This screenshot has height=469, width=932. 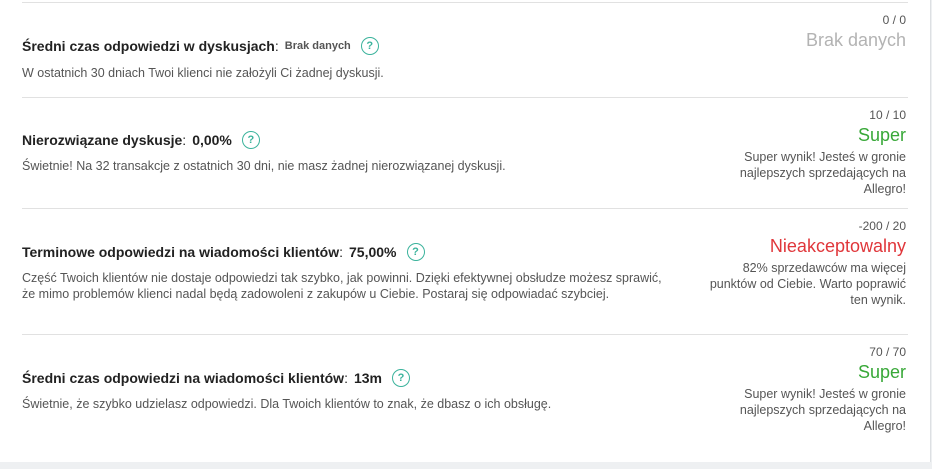 What do you see at coordinates (347, 140) in the screenshot?
I see `metric-title: Nierozwiązane dyskusje: 0,00% ?` at bounding box center [347, 140].